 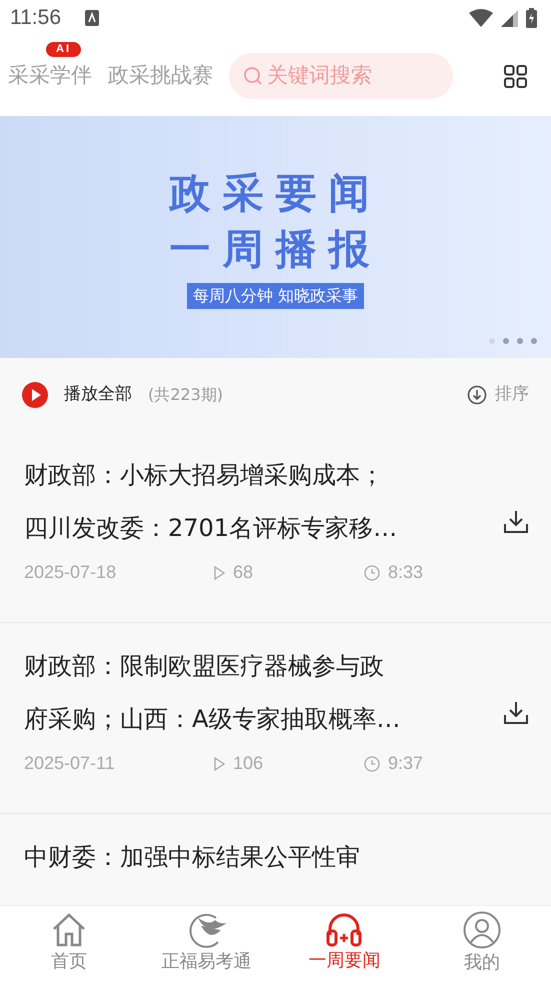 What do you see at coordinates (50, 76) in the screenshot?
I see `top-tab: 采采学伴` at bounding box center [50, 76].